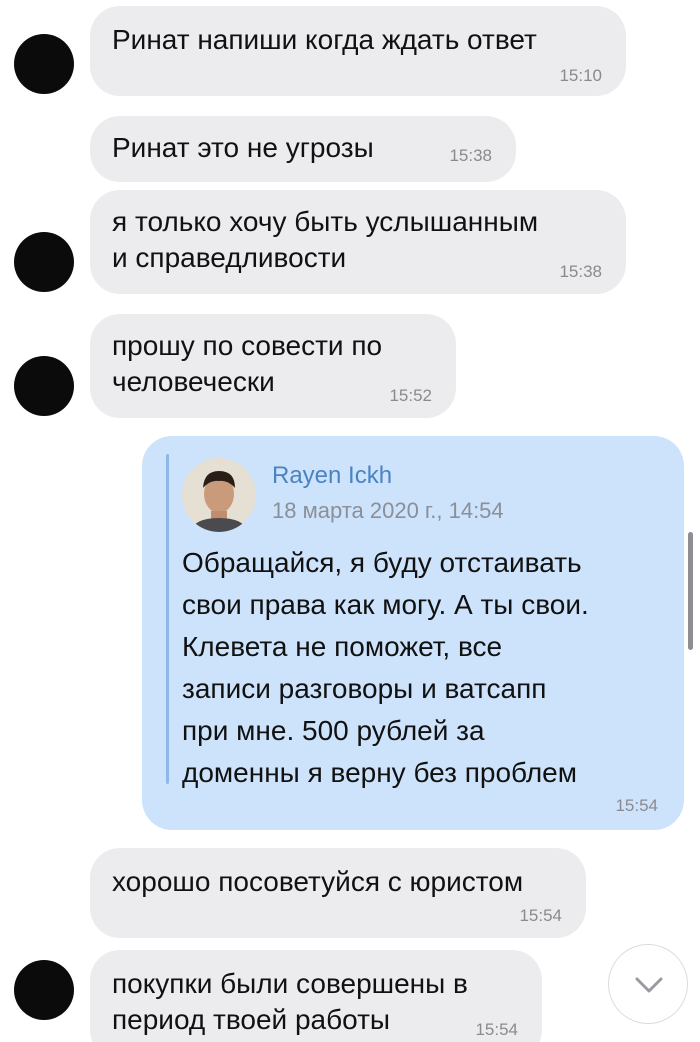 The image size is (700, 1042). I want to click on message-time: 15:52, so click(410, 395).